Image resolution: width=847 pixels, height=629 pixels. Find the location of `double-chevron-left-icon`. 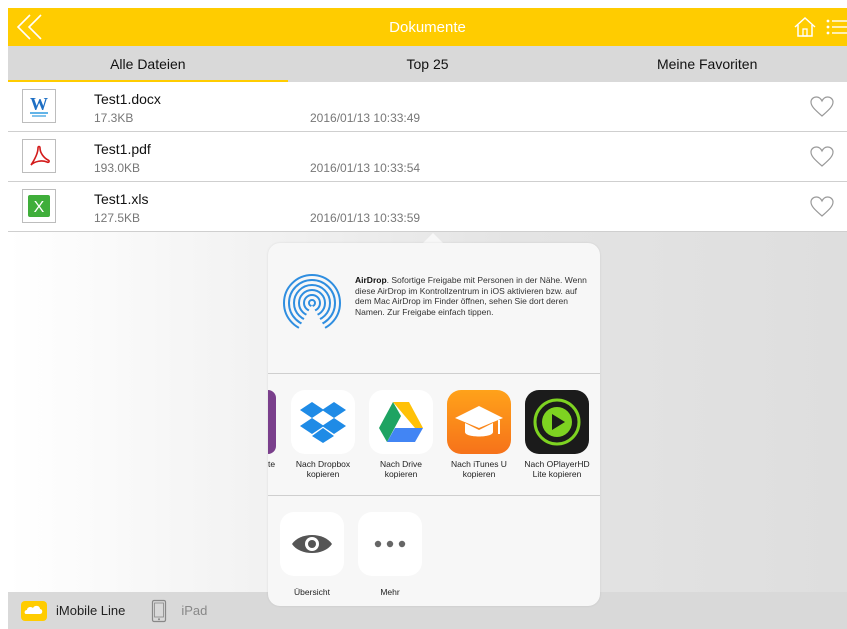

double-chevron-left-icon is located at coordinates (29, 27).